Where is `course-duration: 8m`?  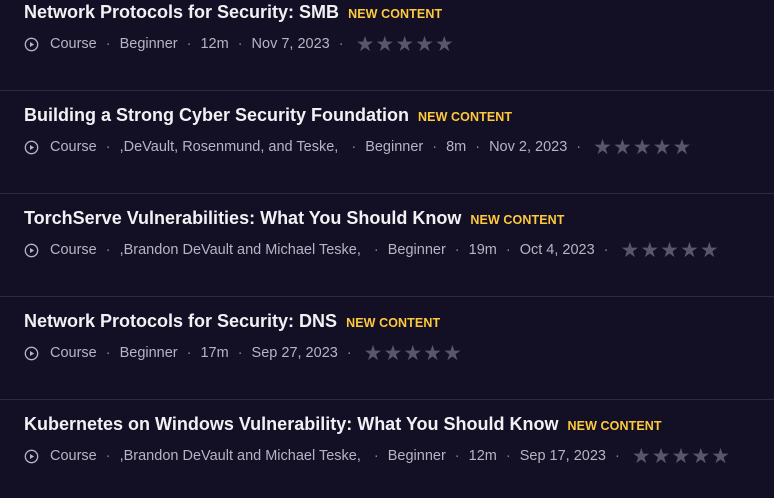 course-duration: 8m is located at coordinates (456, 147).